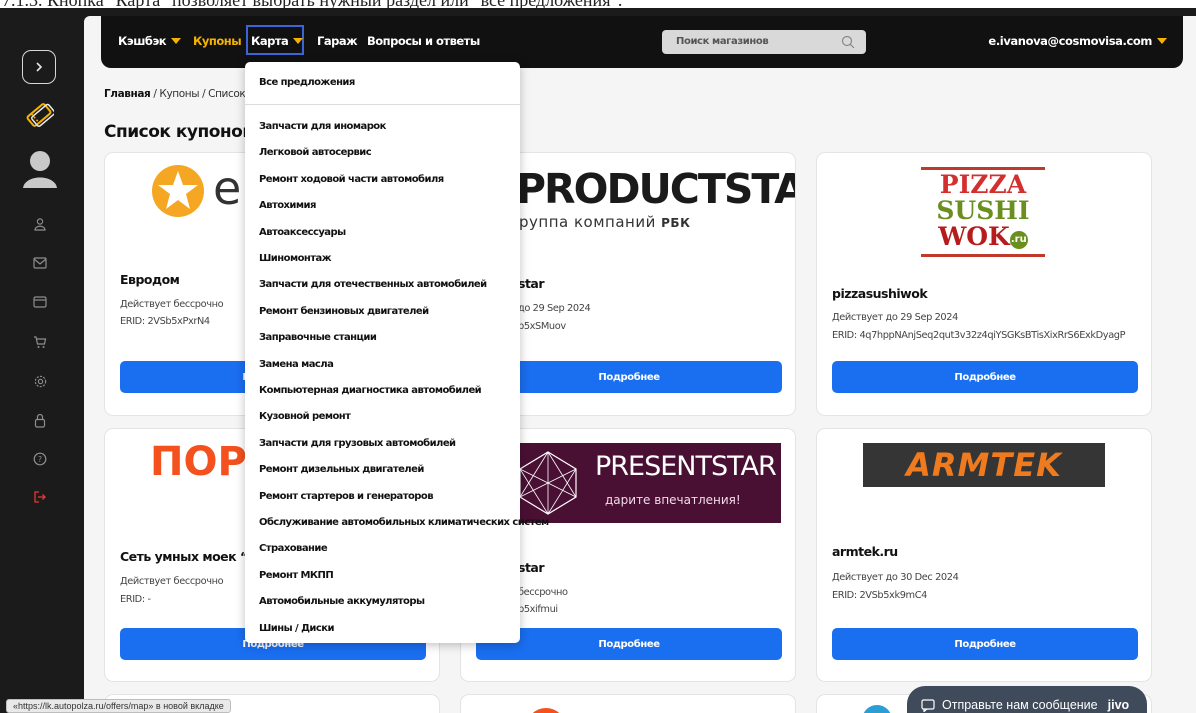 The height and width of the screenshot is (713, 1196). I want to click on card-validity: Действует до 30 Dec 2024, so click(895, 577).